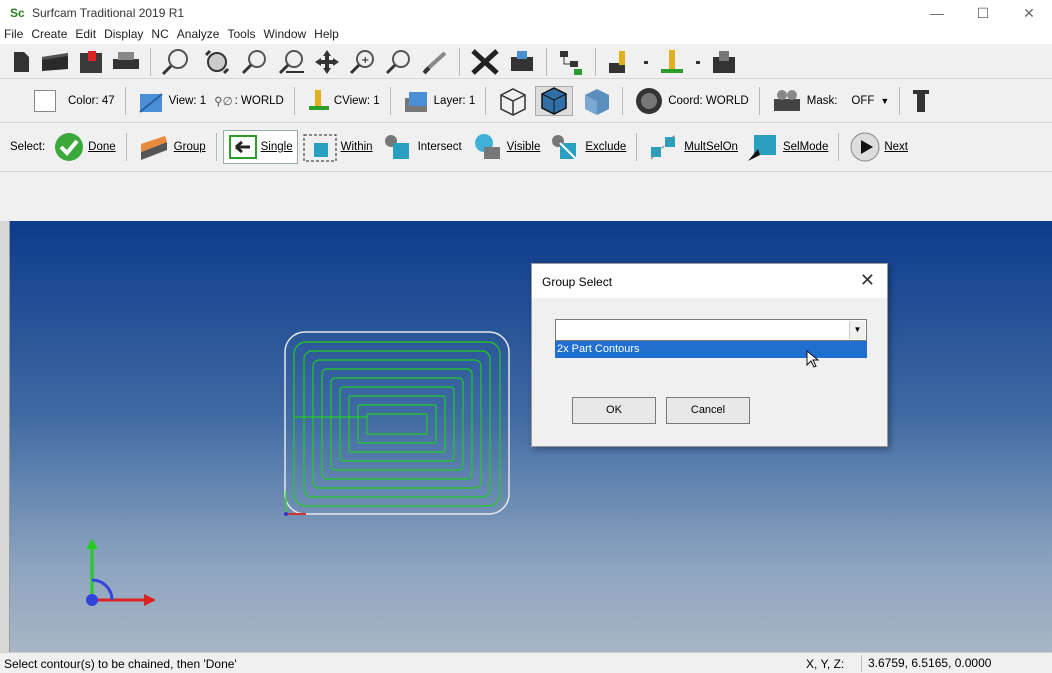  I want to click on mask-button: Mask:, so click(804, 101).